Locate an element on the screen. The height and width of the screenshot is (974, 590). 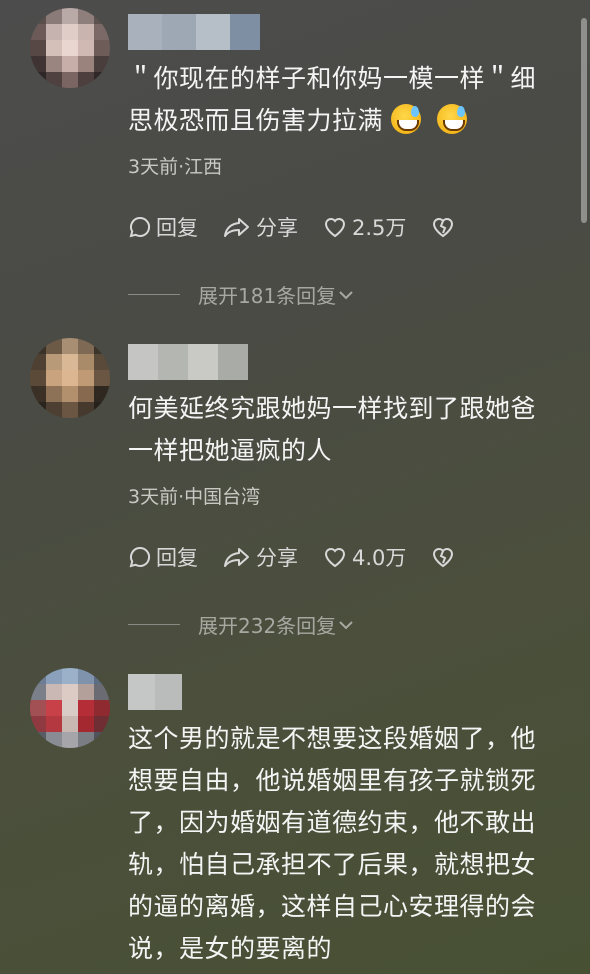
scrollbar is located at coordinates (584, 120).